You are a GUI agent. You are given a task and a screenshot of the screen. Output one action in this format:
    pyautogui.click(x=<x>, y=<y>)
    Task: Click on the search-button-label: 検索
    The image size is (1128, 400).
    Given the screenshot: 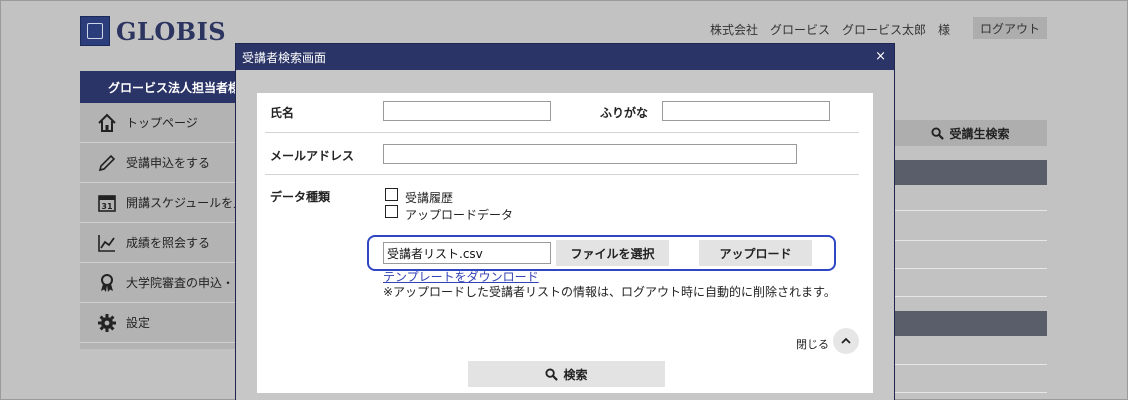 What is the action you would take?
    pyautogui.click(x=575, y=374)
    